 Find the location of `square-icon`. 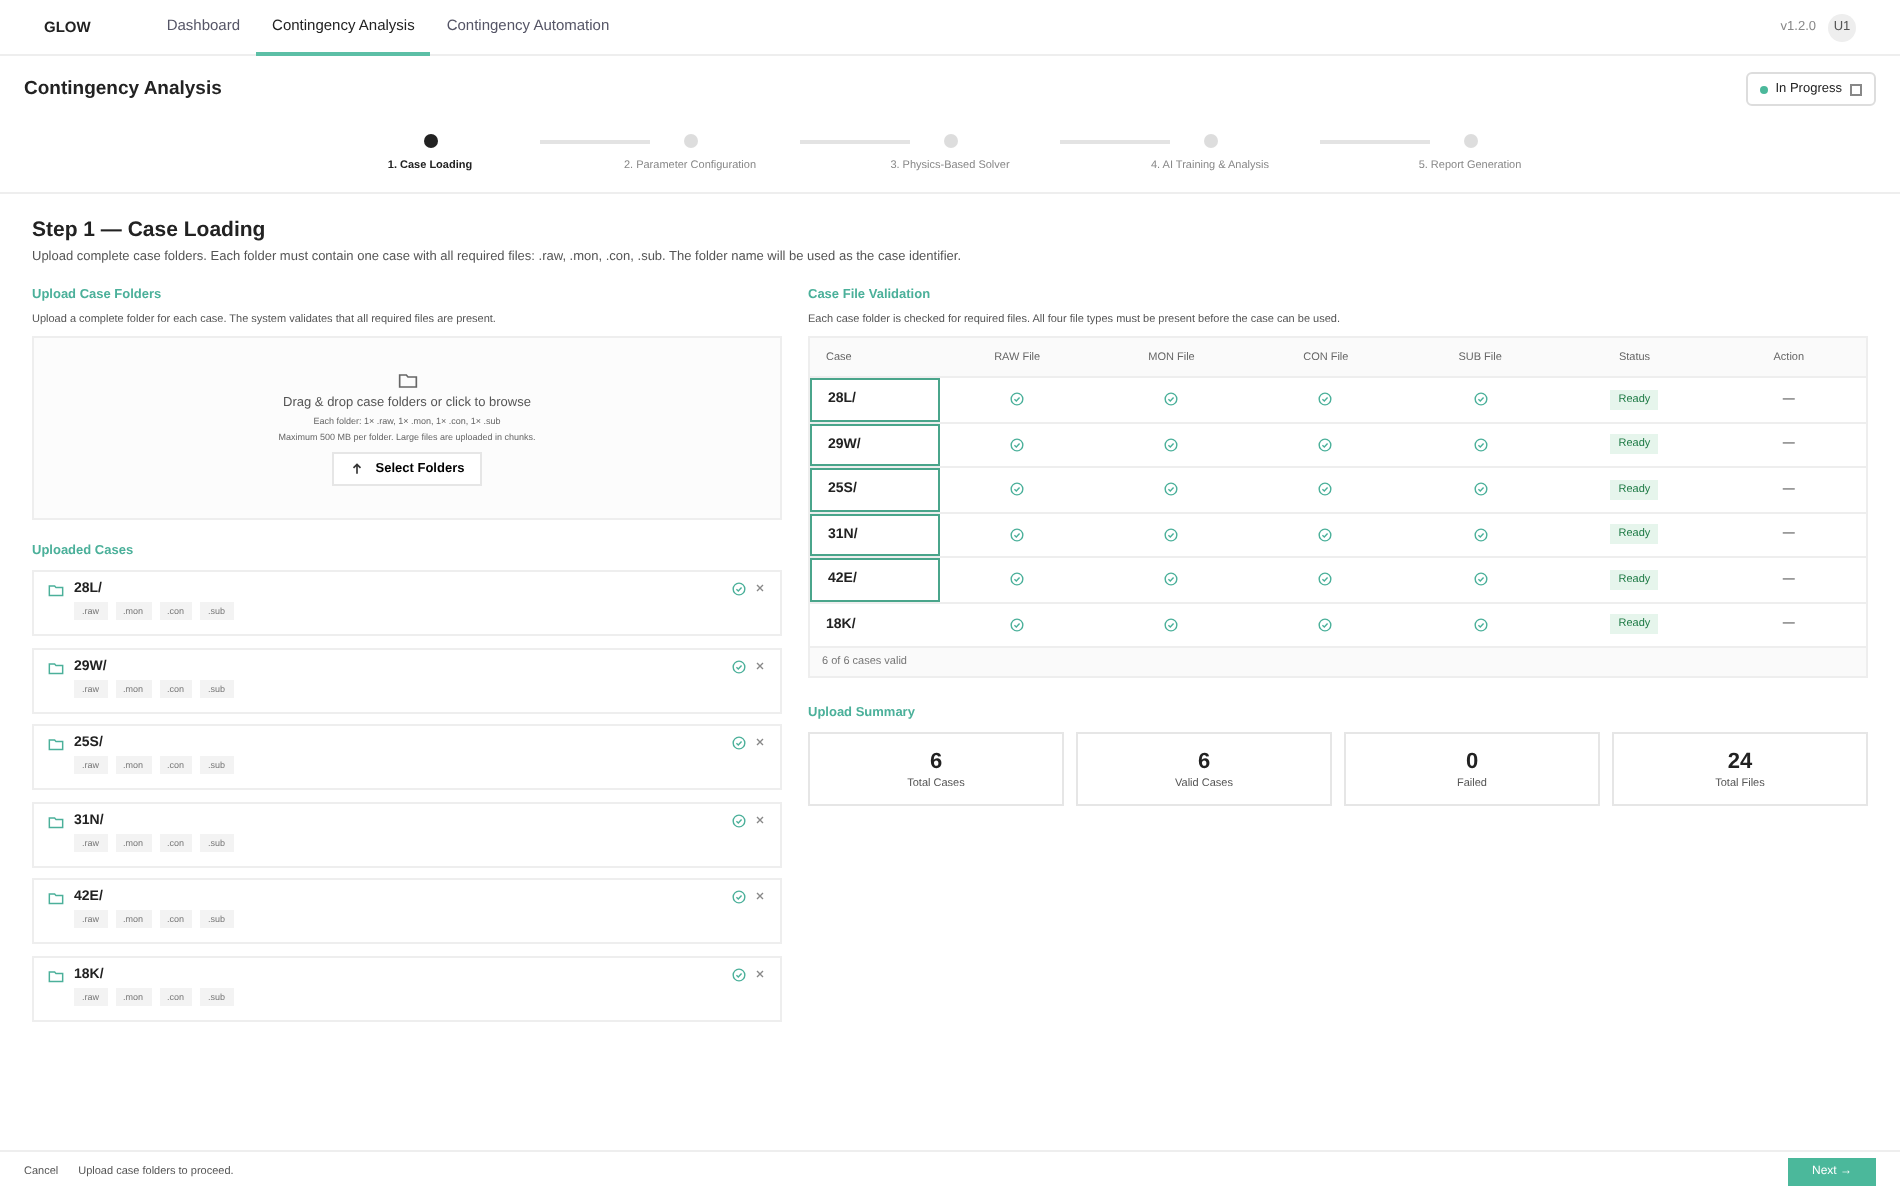

square-icon is located at coordinates (1856, 89).